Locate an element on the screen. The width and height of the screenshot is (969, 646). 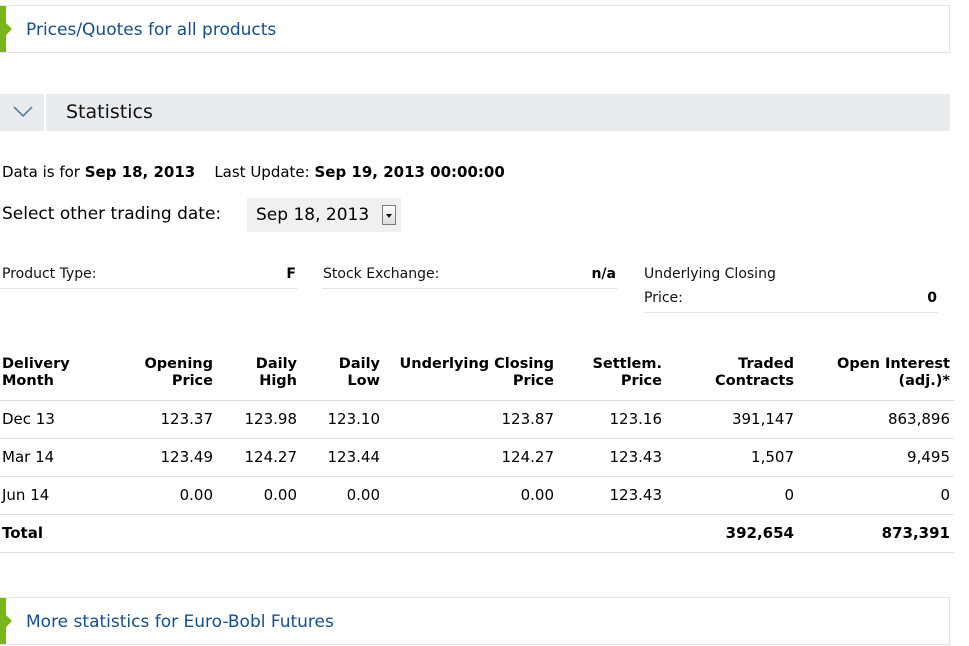
table-total-row: Total 392,654 873,391 is located at coordinates (477, 533).